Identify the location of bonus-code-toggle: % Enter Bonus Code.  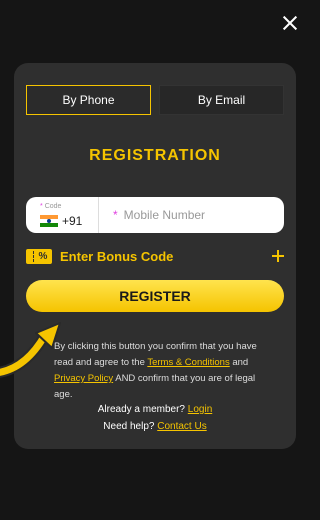
(155, 256).